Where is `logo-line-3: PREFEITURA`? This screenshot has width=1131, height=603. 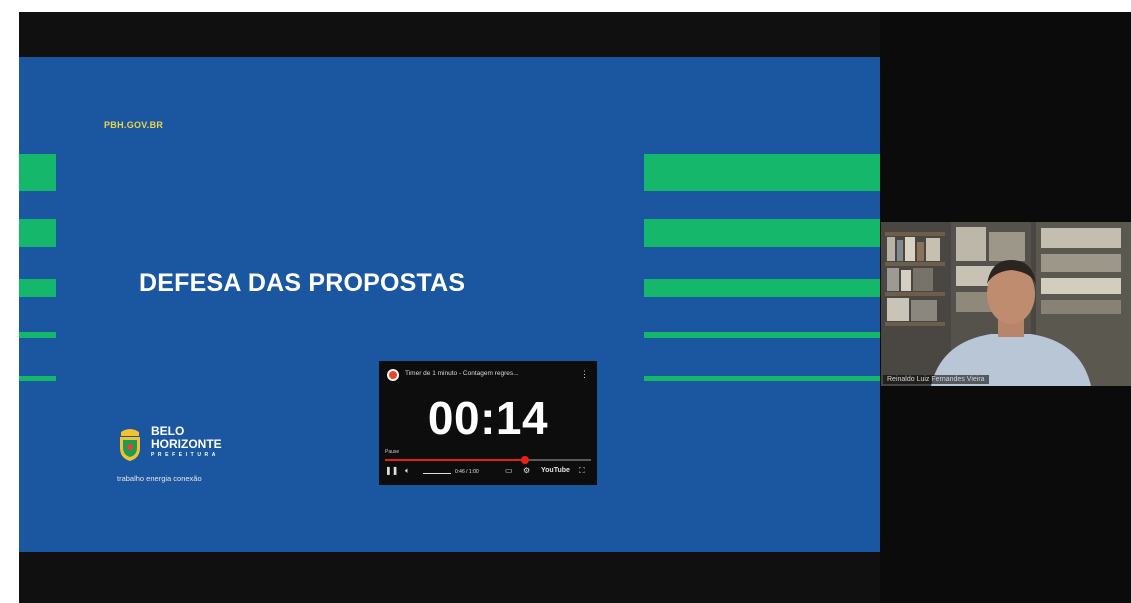
logo-line-3: PREFEITURA is located at coordinates (185, 455).